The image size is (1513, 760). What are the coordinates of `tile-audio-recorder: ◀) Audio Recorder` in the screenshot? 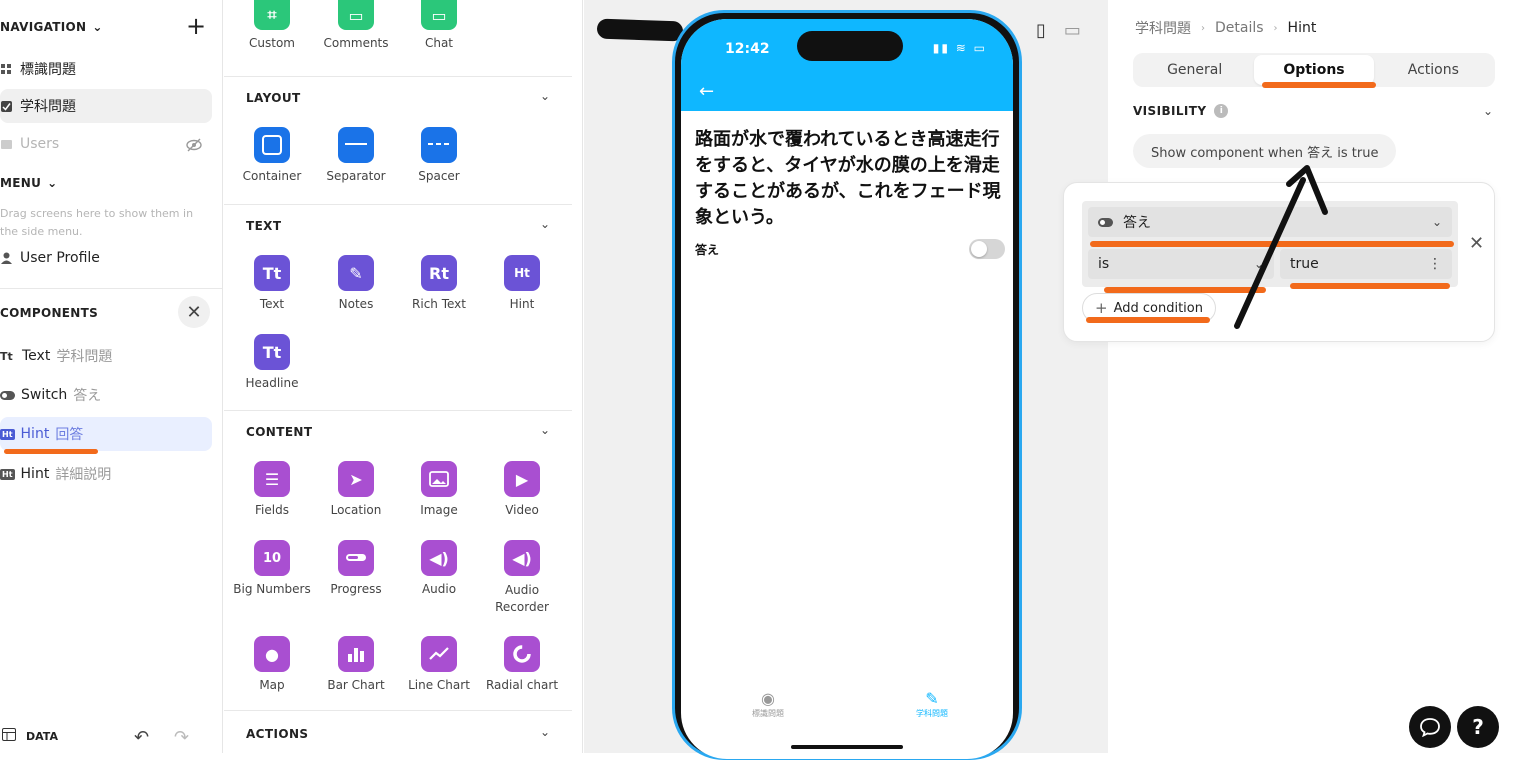 It's located at (522, 578).